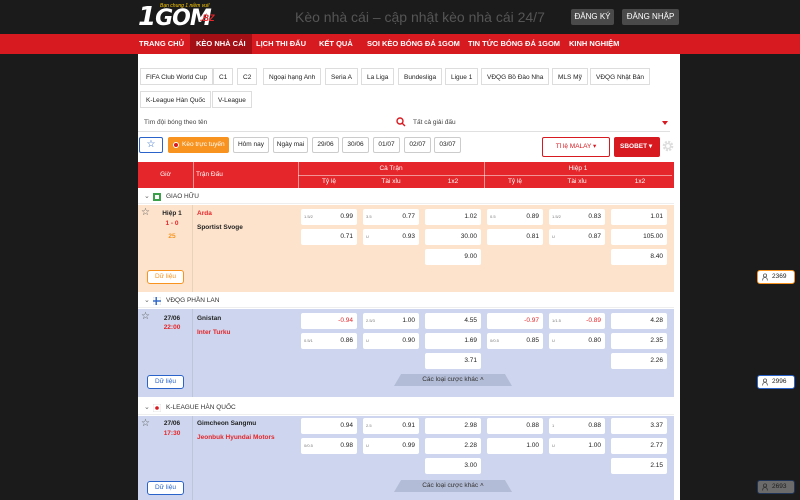 The image size is (800, 500). Describe the element at coordinates (198, 145) in the screenshot. I see `live-odds-button: Kèo trực tuyến` at that location.